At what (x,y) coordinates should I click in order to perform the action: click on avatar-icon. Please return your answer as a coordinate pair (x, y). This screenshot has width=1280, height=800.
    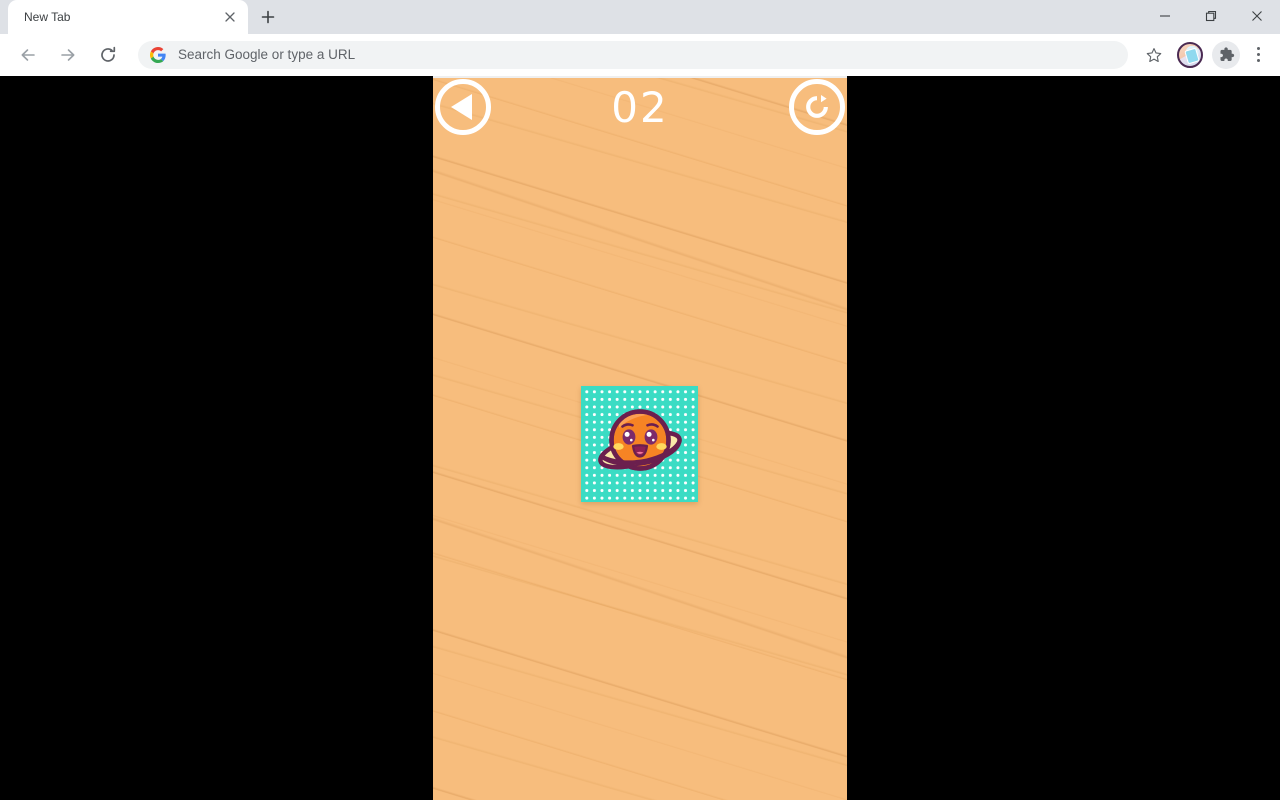
    Looking at the image, I should click on (1190, 54).